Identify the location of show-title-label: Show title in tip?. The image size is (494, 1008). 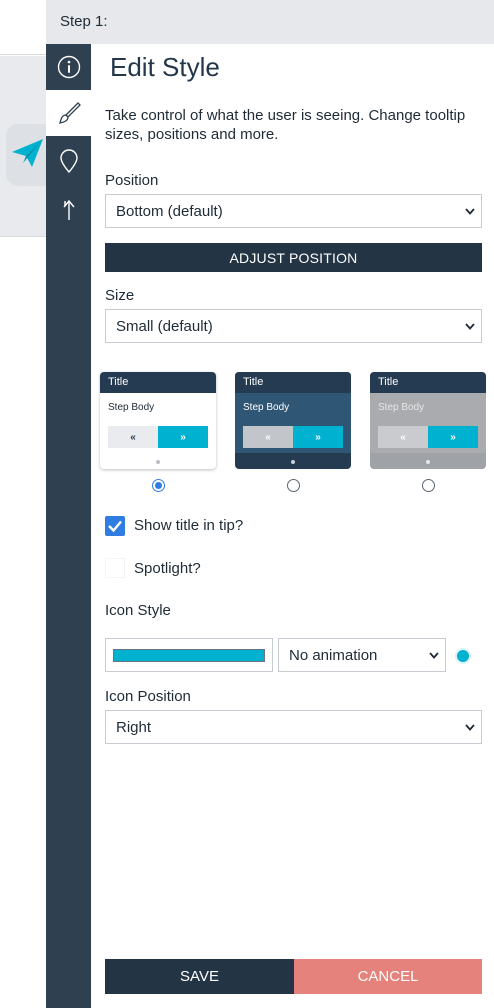
(189, 525).